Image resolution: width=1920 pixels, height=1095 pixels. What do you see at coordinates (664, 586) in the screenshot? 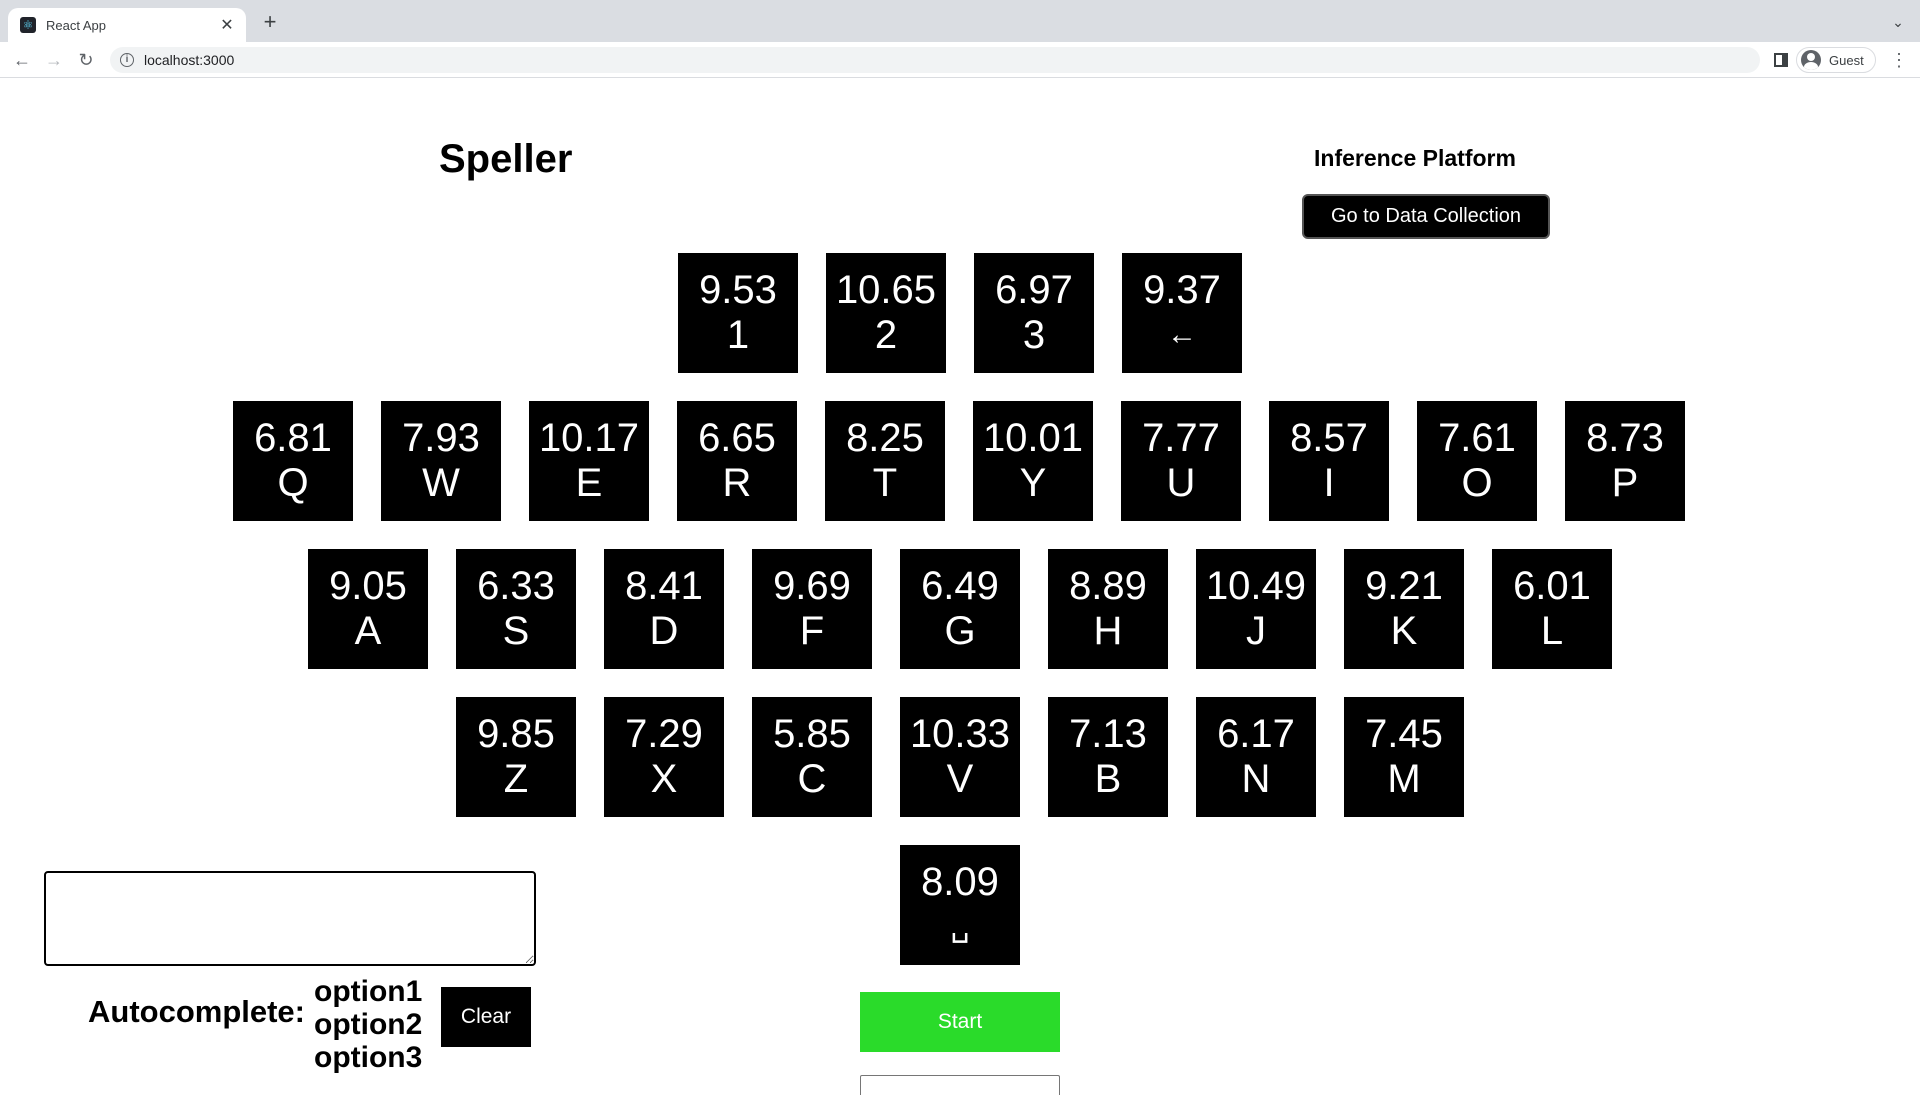
I see `key-score: 8.41` at bounding box center [664, 586].